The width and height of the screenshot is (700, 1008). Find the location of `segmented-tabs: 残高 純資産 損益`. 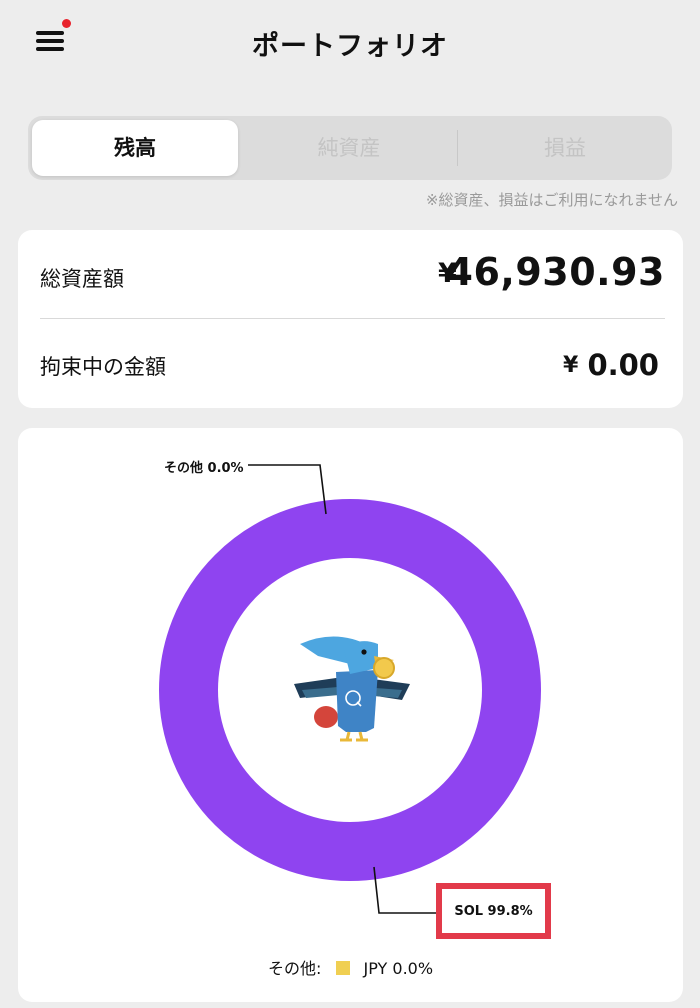

segmented-tabs: 残高 純資産 損益 is located at coordinates (350, 148).